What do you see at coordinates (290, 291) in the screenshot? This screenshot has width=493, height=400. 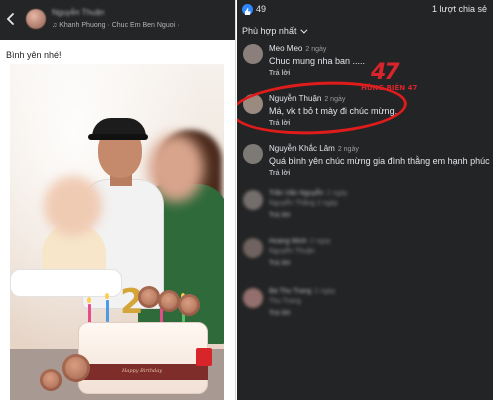 I see `comment-author: Bà Thu Trang` at bounding box center [290, 291].